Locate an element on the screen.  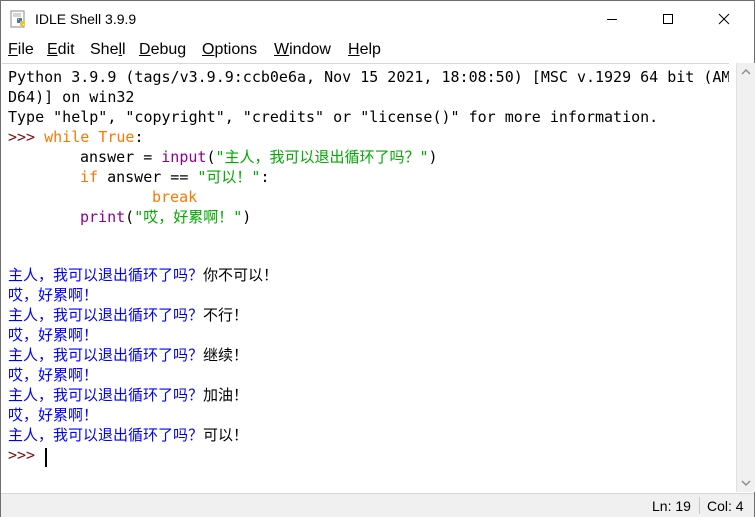
minimize-button is located at coordinates (612, 19).